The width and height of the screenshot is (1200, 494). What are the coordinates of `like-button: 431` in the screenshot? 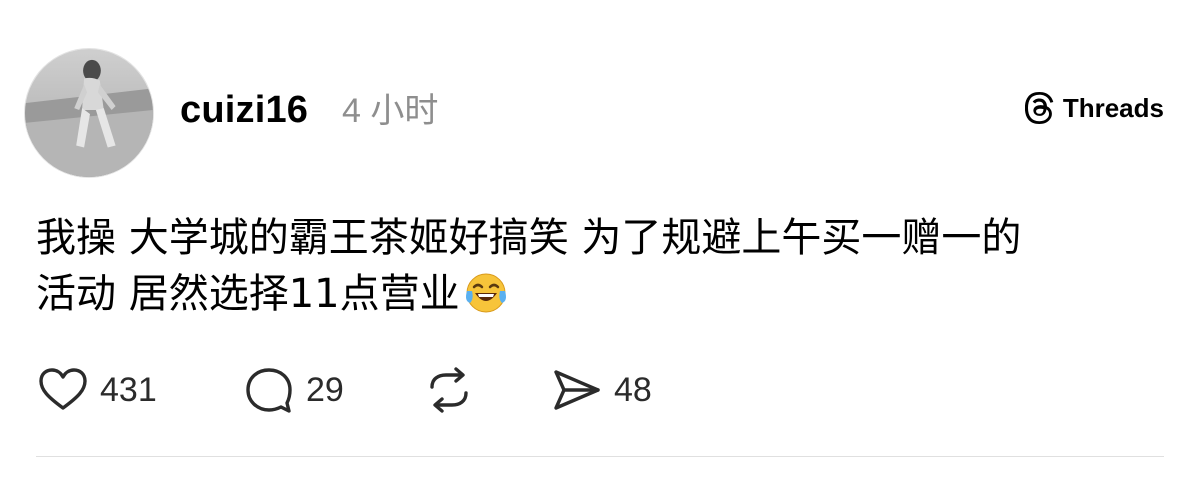 It's located at (96, 390).